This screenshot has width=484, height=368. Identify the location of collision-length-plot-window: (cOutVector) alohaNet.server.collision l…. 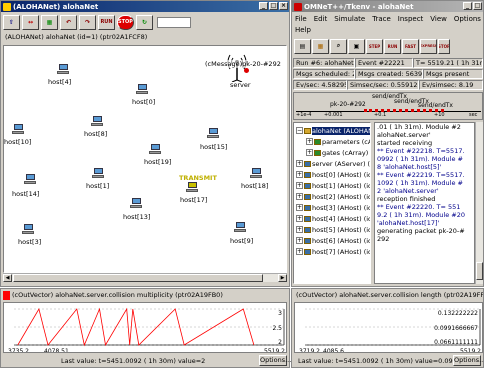
(387, 328).